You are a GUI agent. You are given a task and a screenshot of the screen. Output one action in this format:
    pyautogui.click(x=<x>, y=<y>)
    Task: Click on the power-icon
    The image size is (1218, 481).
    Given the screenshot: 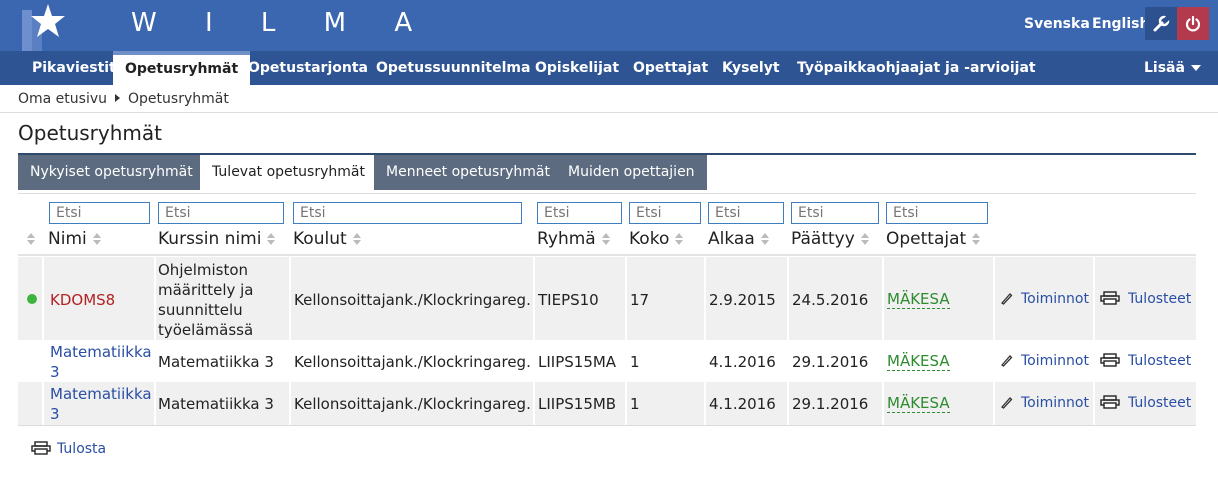 What is the action you would take?
    pyautogui.click(x=1193, y=23)
    